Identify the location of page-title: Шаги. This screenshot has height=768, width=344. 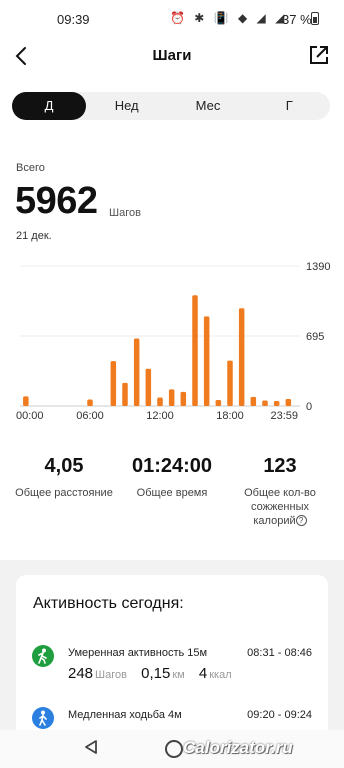
(172, 55).